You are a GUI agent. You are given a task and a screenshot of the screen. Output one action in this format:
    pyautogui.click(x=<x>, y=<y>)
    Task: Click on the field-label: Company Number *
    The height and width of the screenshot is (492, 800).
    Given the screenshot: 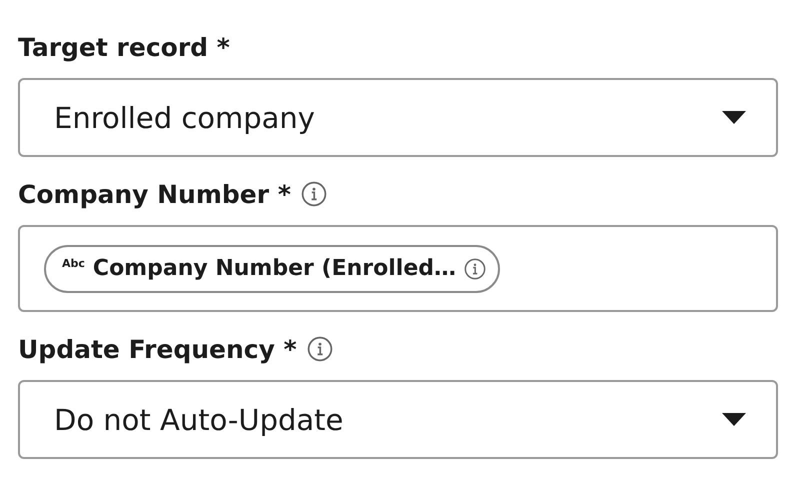 What is the action you would take?
    pyautogui.click(x=154, y=194)
    